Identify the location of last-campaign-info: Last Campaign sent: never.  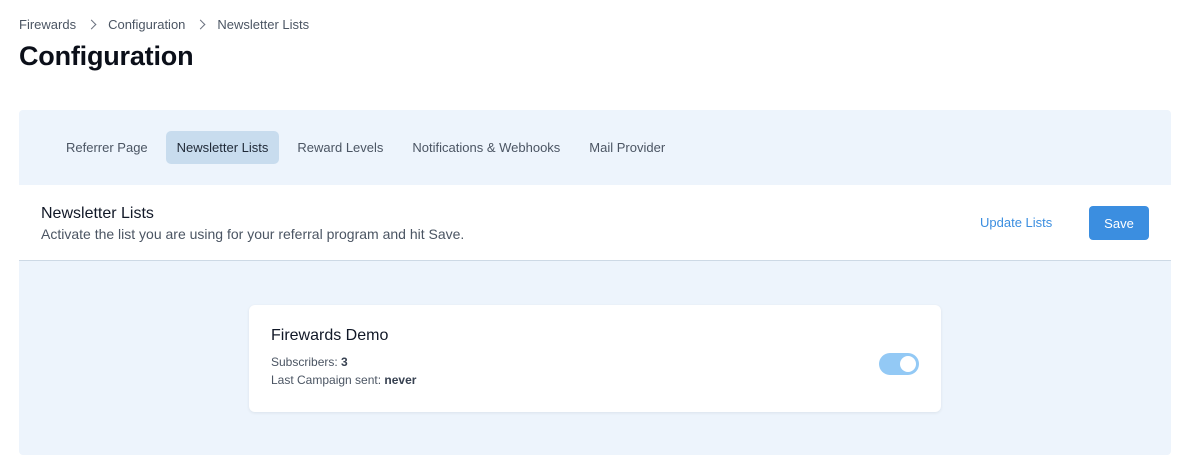
(343, 380).